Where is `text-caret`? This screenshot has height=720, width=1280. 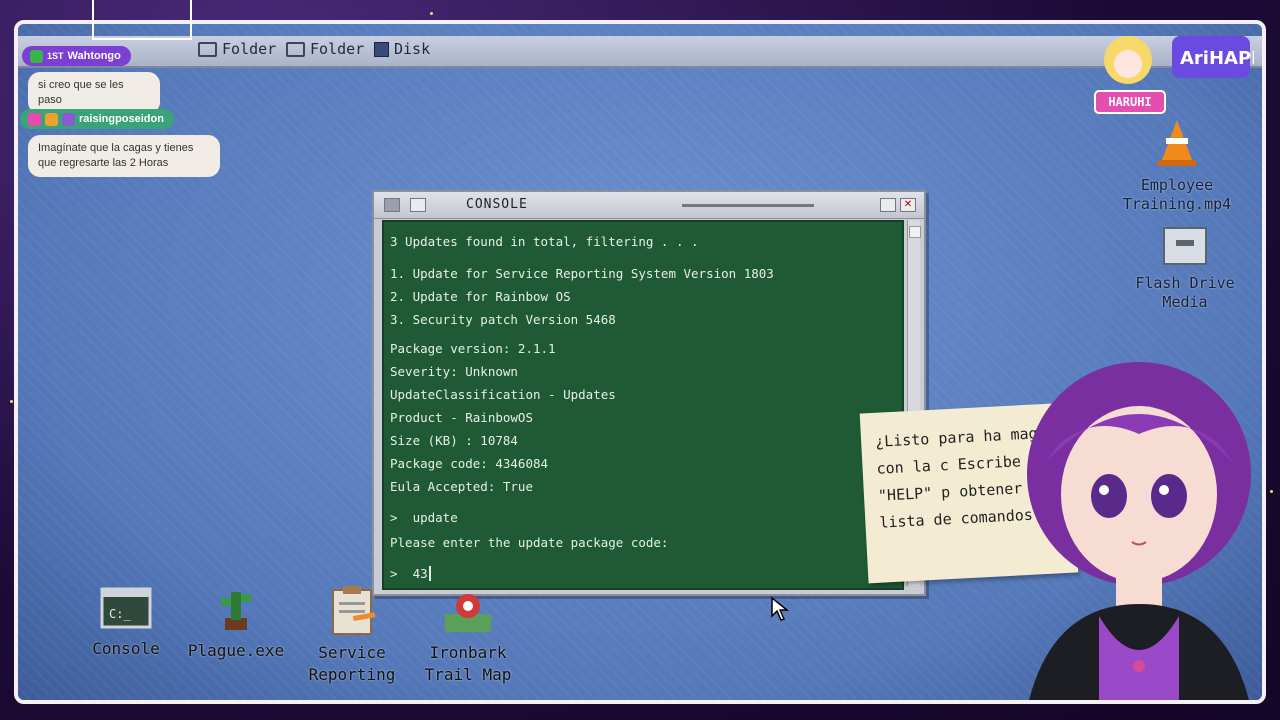 text-caret is located at coordinates (429, 573).